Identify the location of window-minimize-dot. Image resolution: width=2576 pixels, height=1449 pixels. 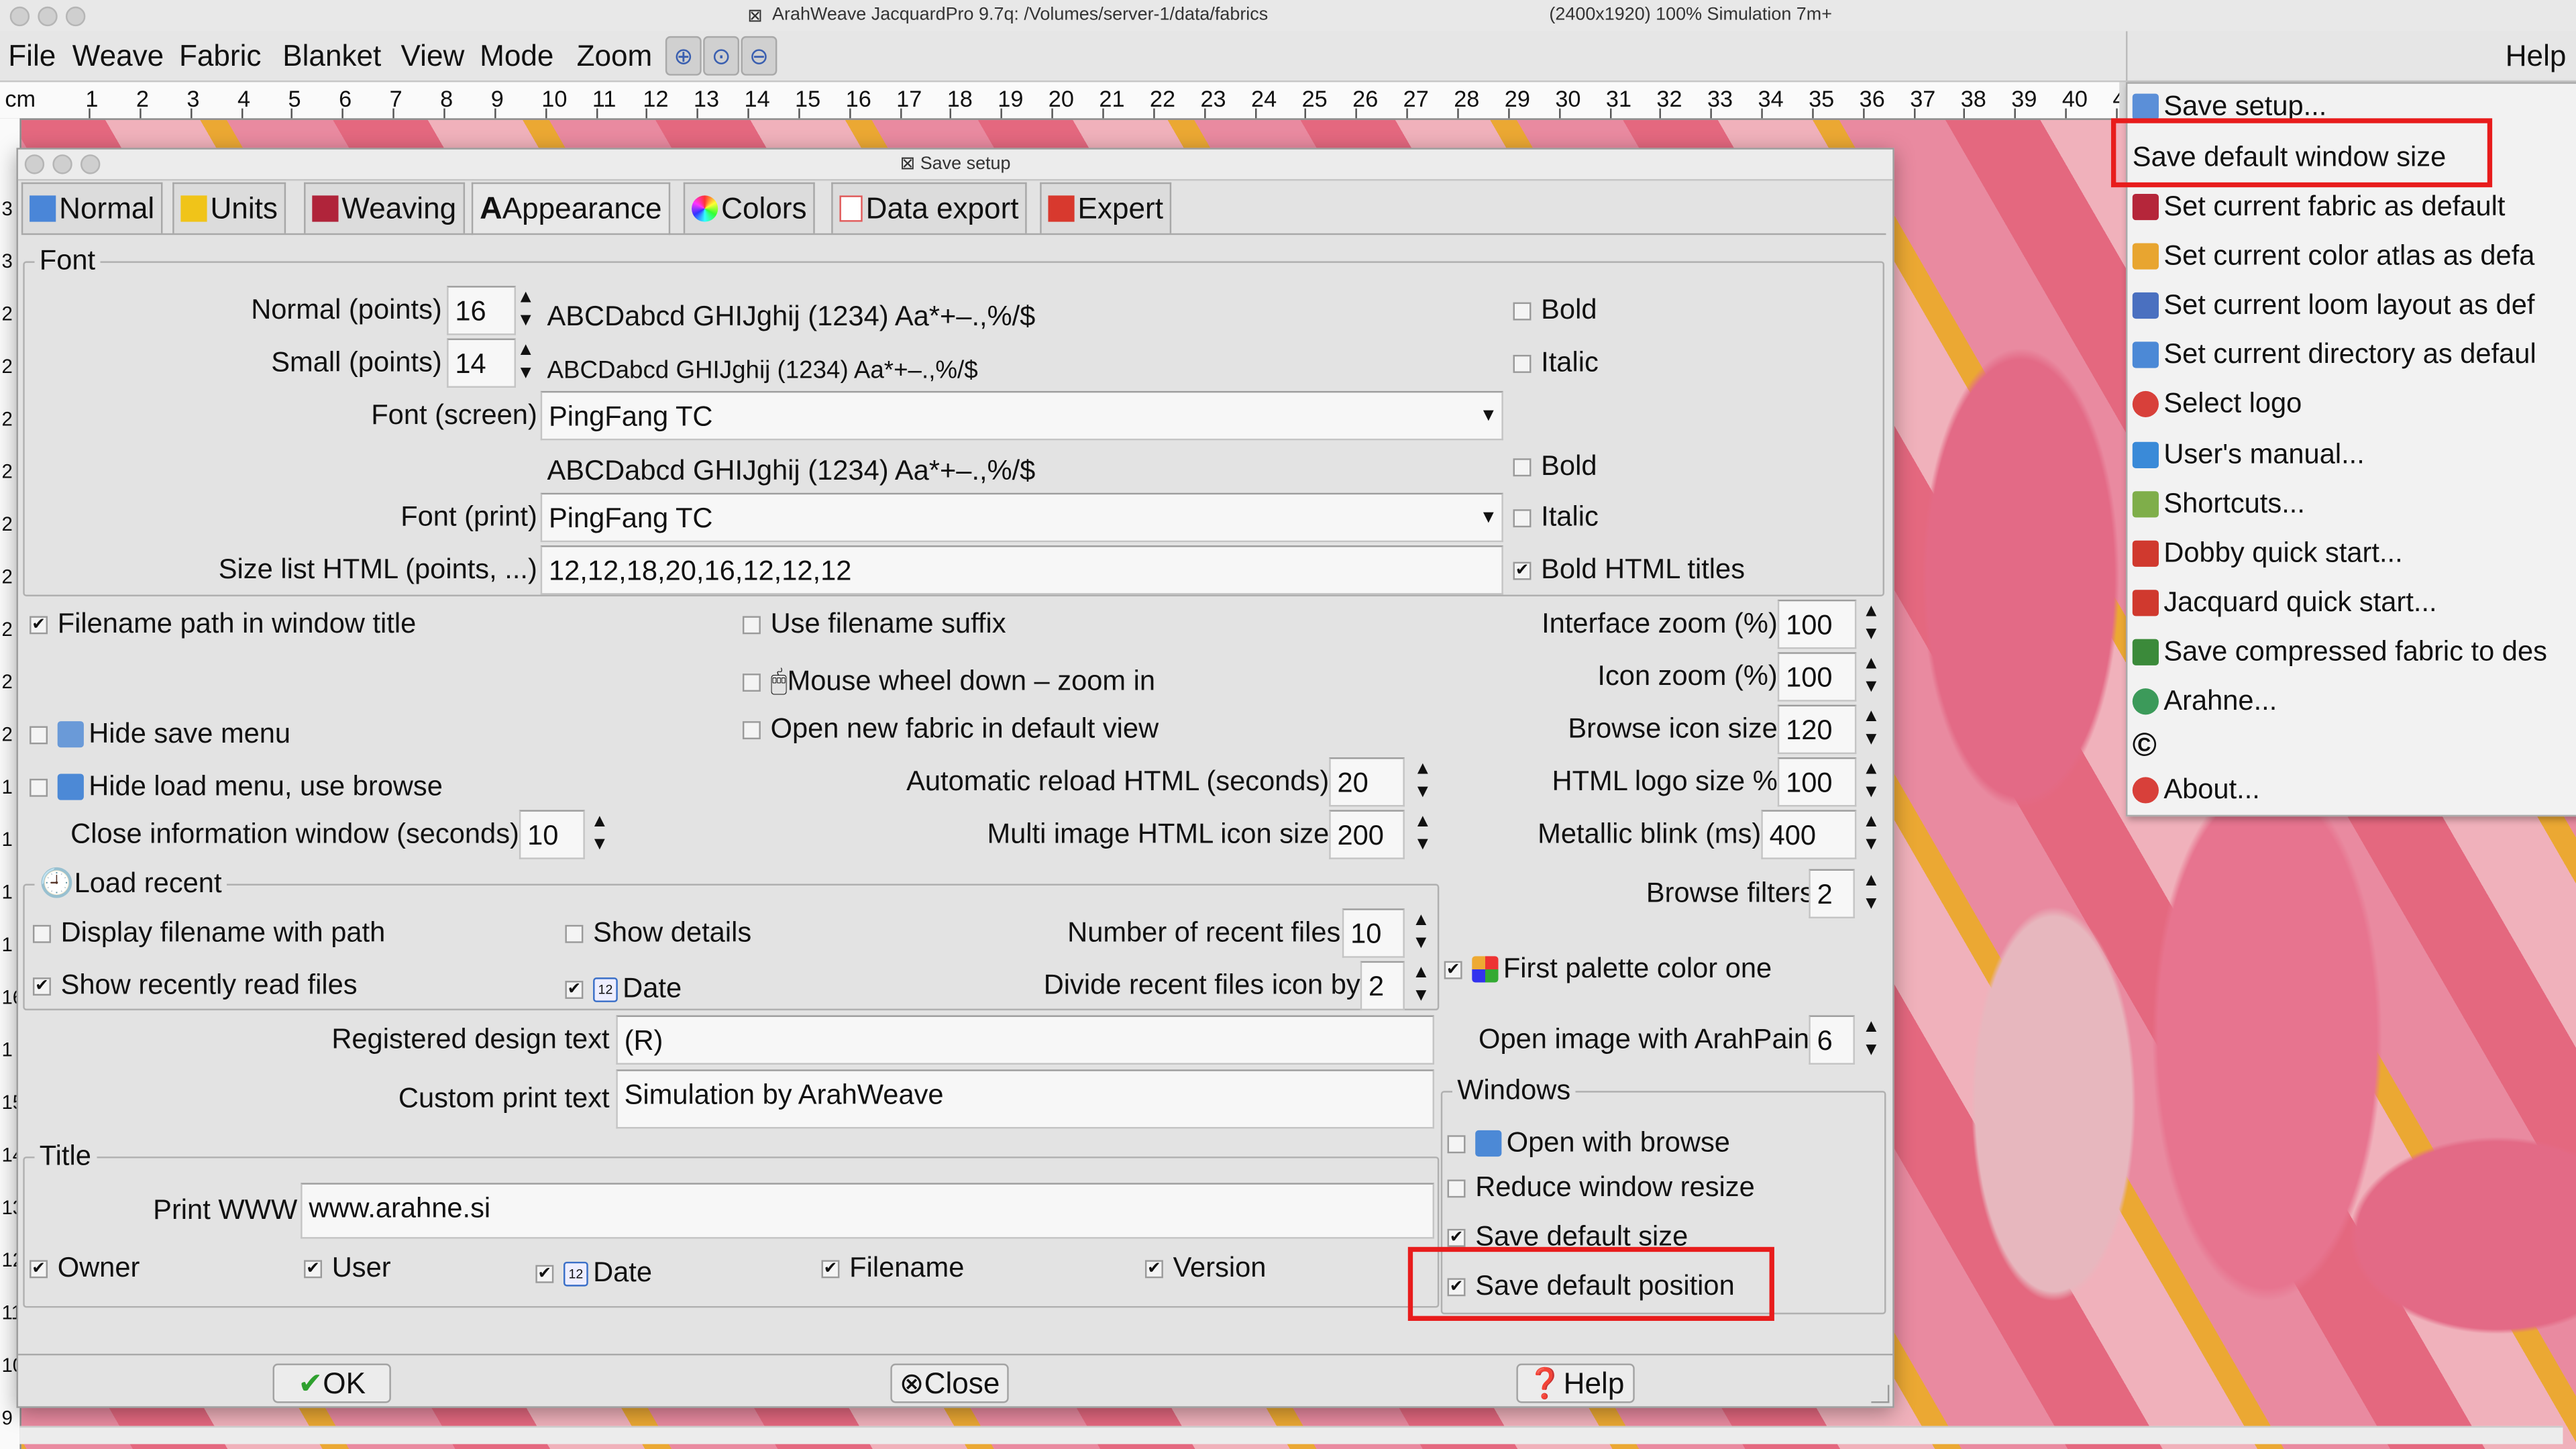
(48, 16).